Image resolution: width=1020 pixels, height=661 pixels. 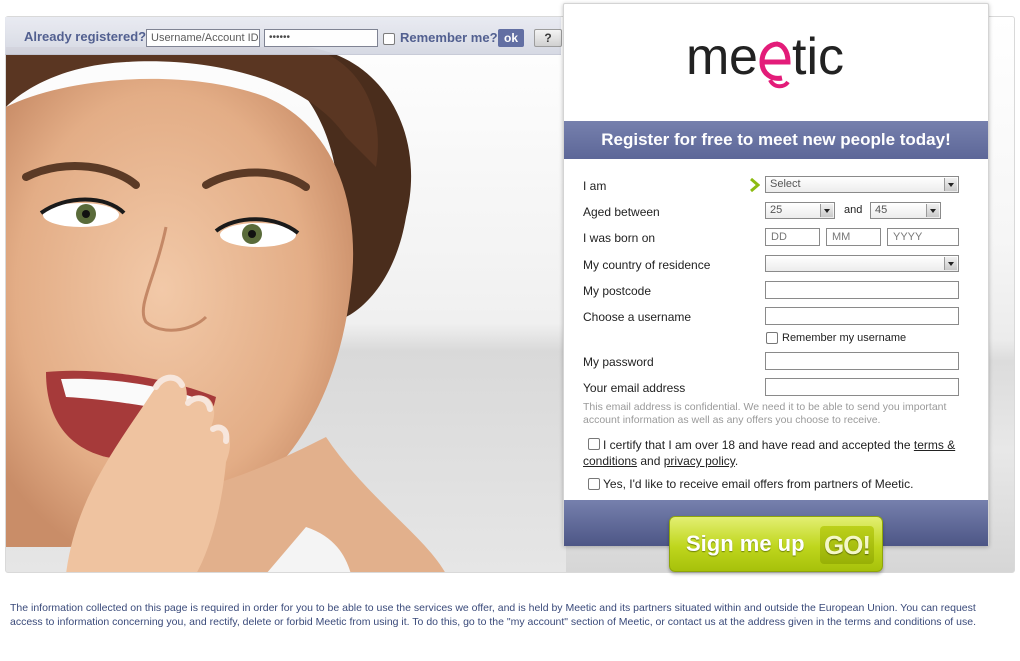 What do you see at coordinates (765, 58) in the screenshot?
I see `meetic-logo: m e tic` at bounding box center [765, 58].